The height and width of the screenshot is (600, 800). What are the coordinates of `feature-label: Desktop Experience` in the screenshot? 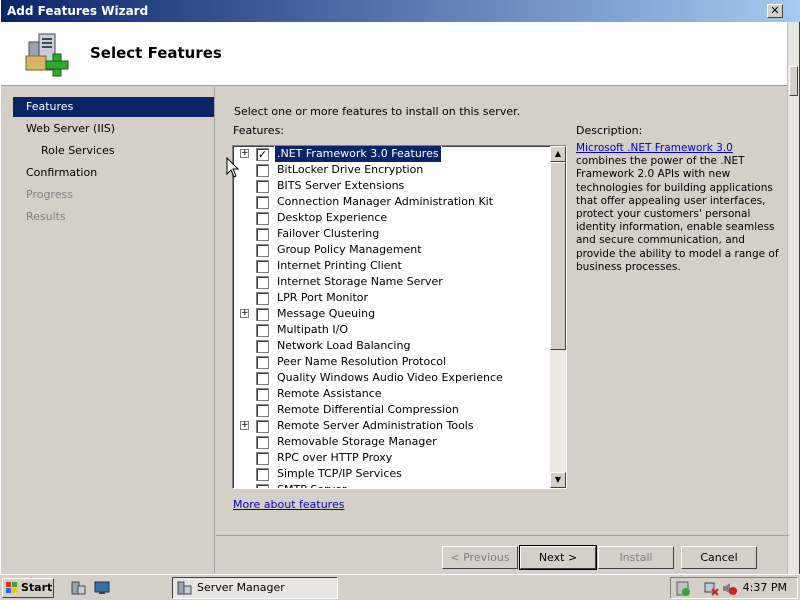 It's located at (332, 217).